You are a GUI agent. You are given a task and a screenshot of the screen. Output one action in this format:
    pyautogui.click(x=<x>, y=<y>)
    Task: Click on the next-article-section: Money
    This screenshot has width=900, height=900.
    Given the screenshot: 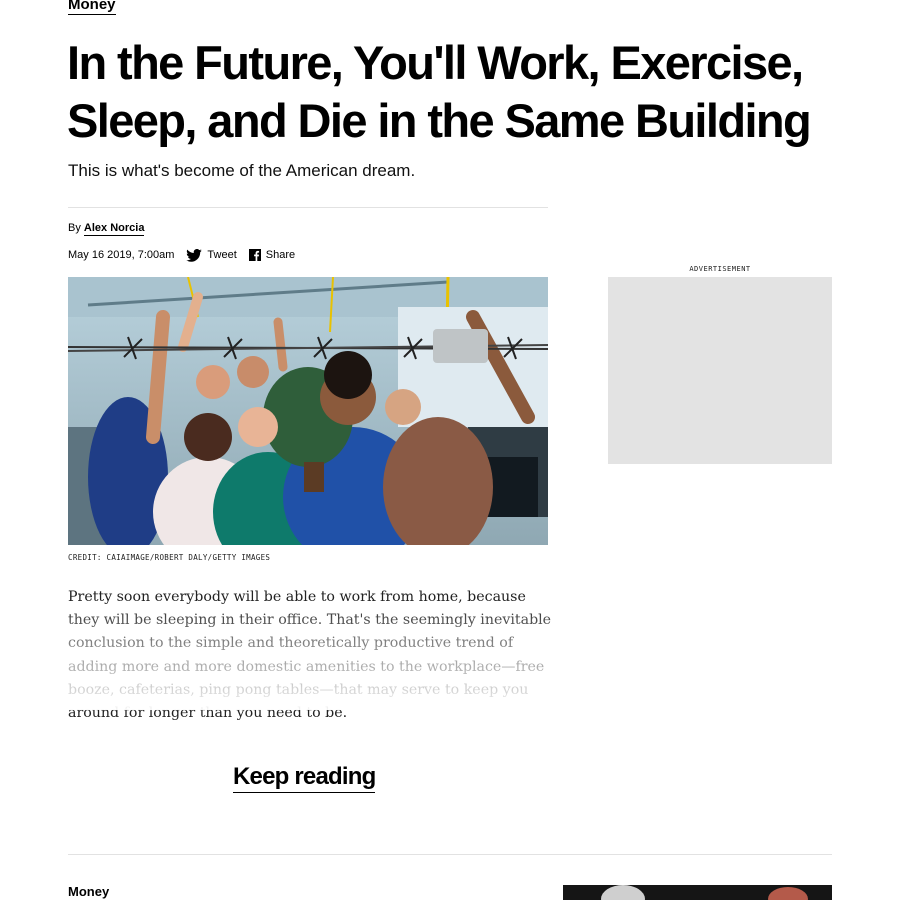 What is the action you would take?
    pyautogui.click(x=88, y=891)
    